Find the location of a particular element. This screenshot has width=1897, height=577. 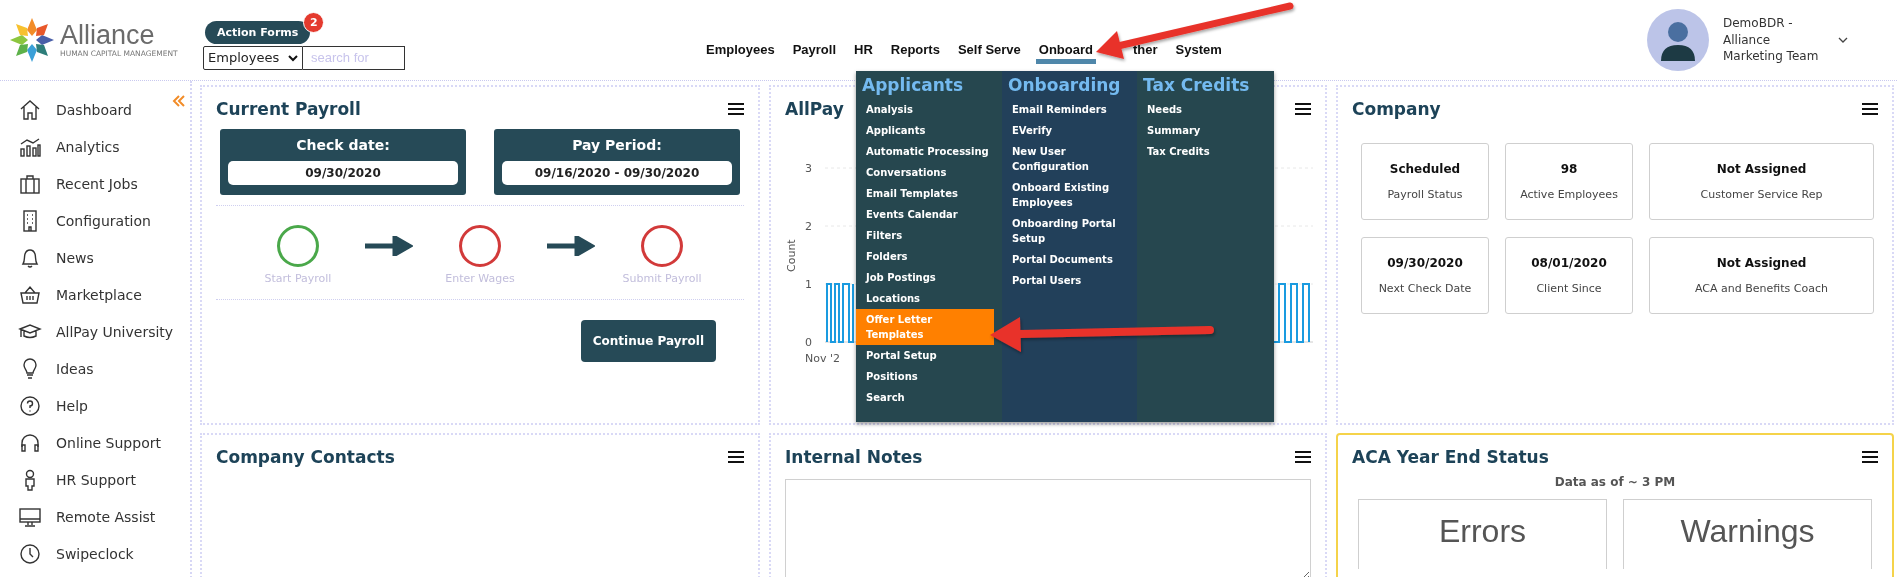

menu-item: New User Configuration is located at coordinates (1069, 159).